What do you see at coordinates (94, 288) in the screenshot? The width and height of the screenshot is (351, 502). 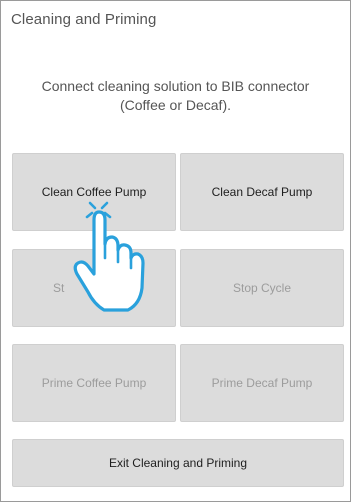 I see `start-cycle-button: St` at bounding box center [94, 288].